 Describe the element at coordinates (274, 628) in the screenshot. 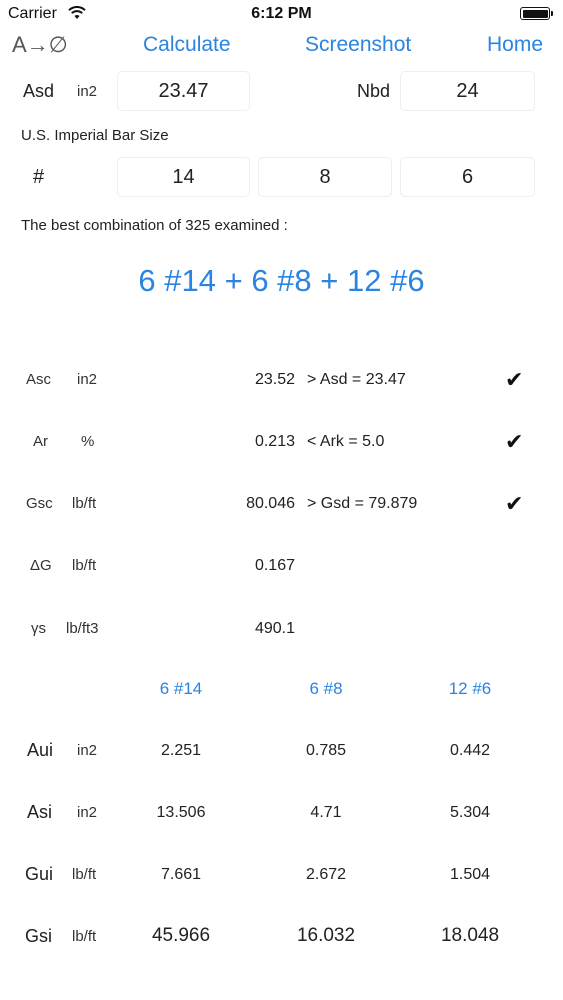

I see `check-value: 490.1` at that location.